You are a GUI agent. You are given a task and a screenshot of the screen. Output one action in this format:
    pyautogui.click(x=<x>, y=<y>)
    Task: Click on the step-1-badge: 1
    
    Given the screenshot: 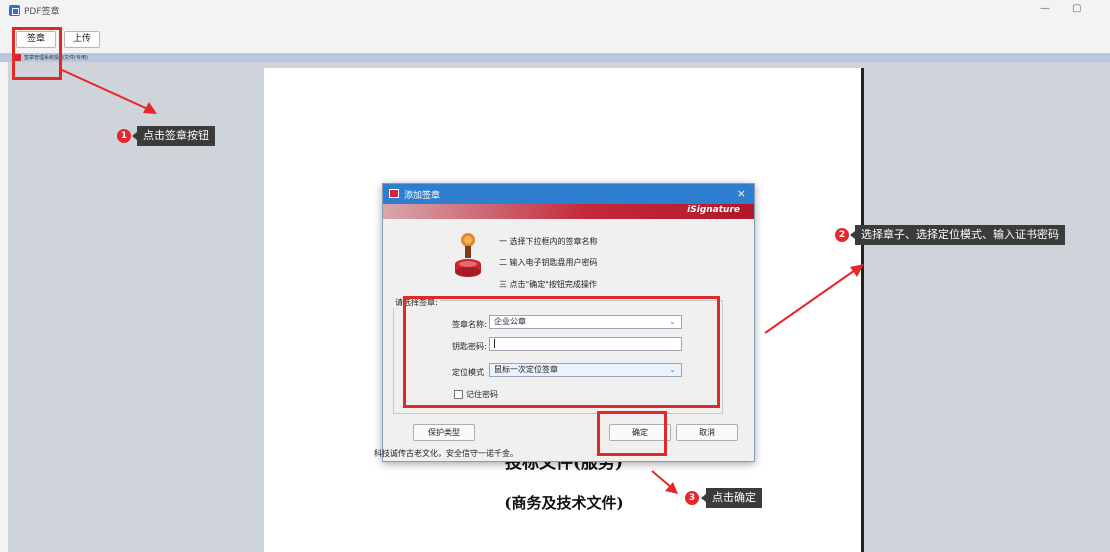 What is the action you would take?
    pyautogui.click(x=124, y=136)
    